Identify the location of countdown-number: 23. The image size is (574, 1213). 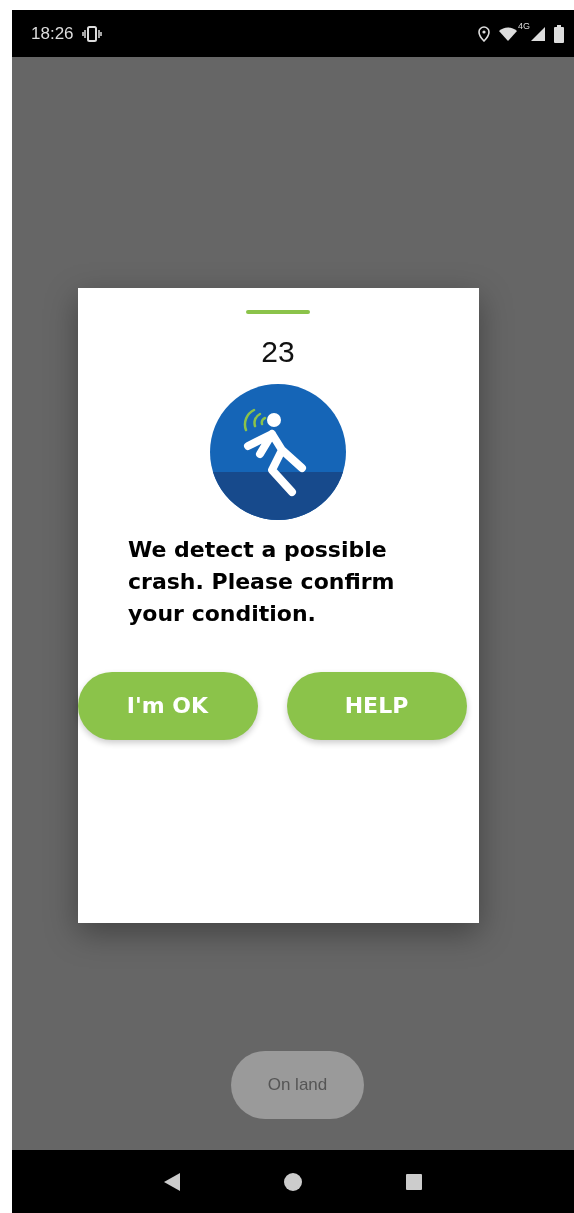
(278, 352).